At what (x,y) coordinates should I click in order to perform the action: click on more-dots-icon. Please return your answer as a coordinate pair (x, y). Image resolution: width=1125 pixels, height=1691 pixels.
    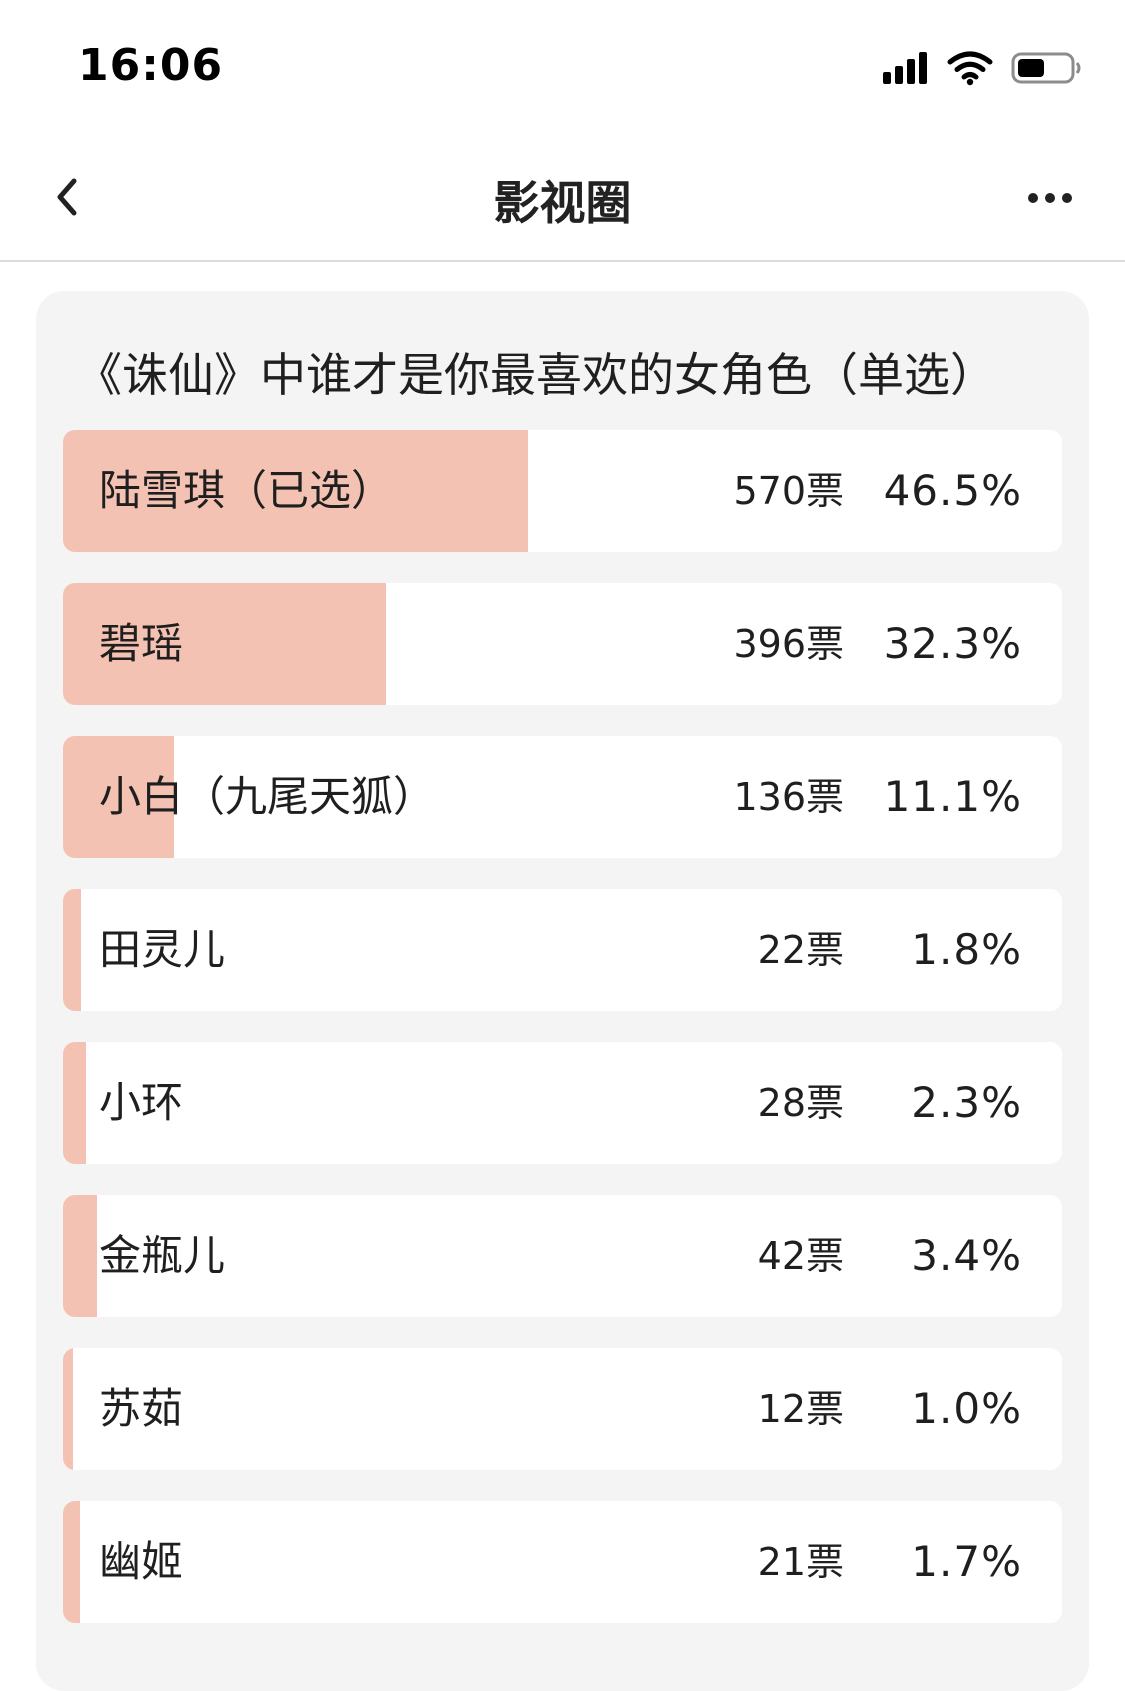
    Looking at the image, I should click on (1050, 198).